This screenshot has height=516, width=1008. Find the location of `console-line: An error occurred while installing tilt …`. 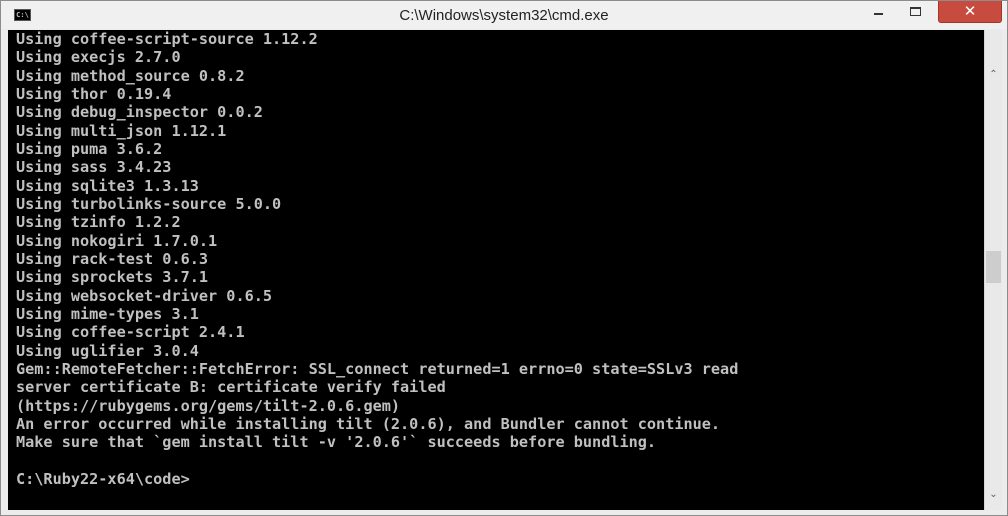

console-line: An error occurred while installing tilt … is located at coordinates (368, 423).